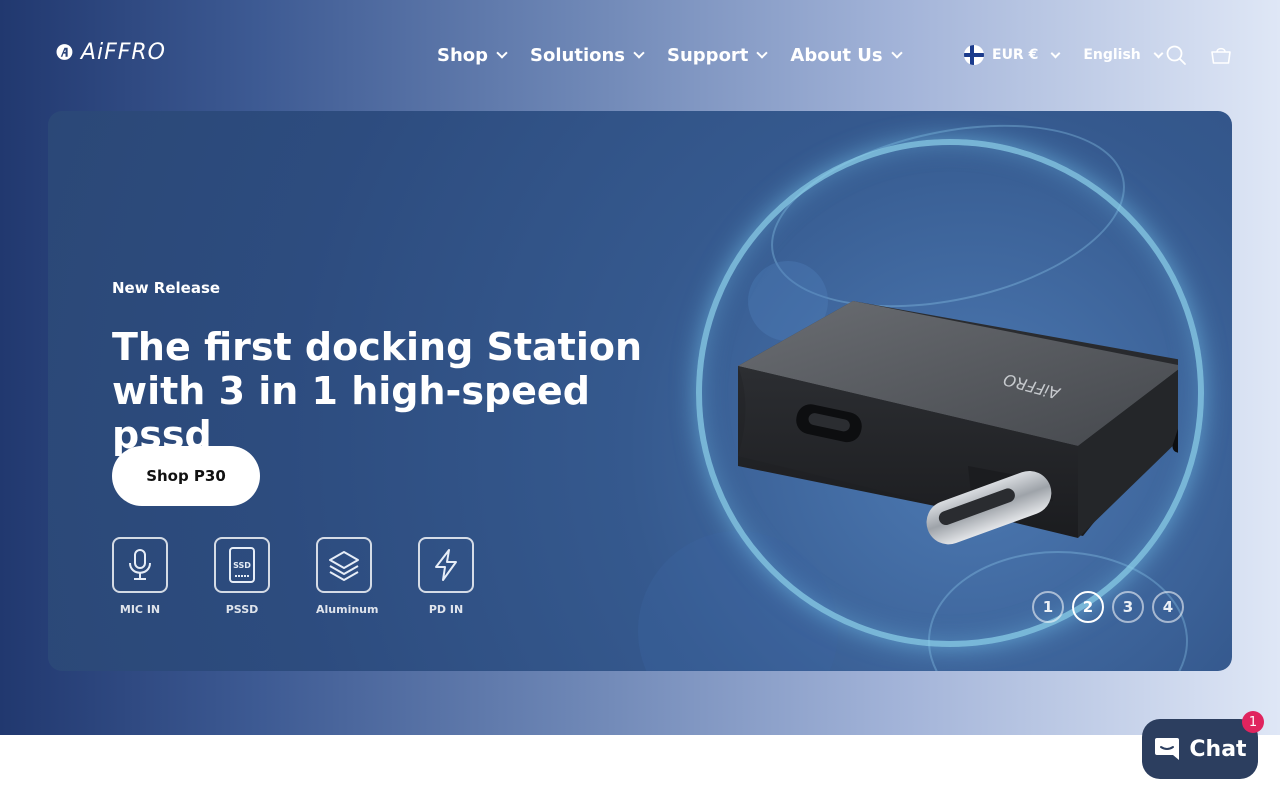  I want to click on feature-label: Aluminum, so click(347, 609).